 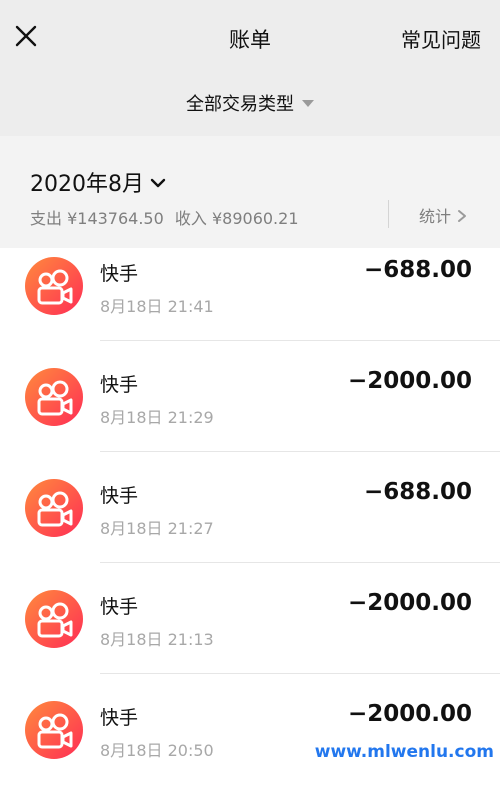 What do you see at coordinates (308, 103) in the screenshot?
I see `caret-down-icon` at bounding box center [308, 103].